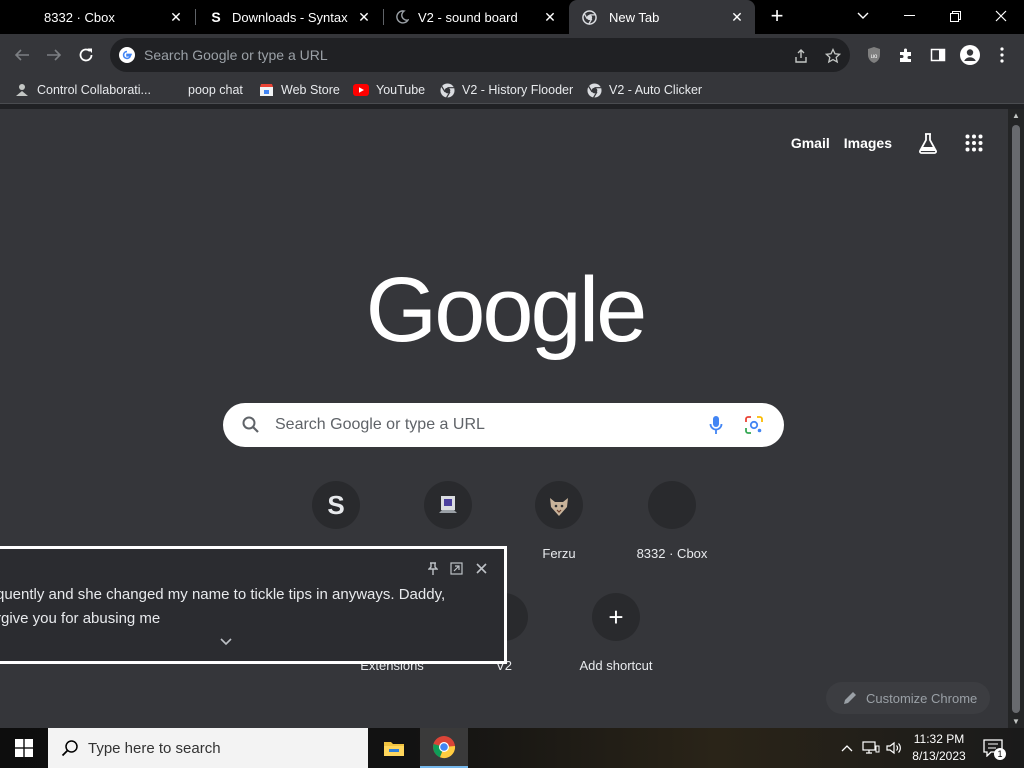  Describe the element at coordinates (456, 568) in the screenshot. I see `popout-icon` at that location.